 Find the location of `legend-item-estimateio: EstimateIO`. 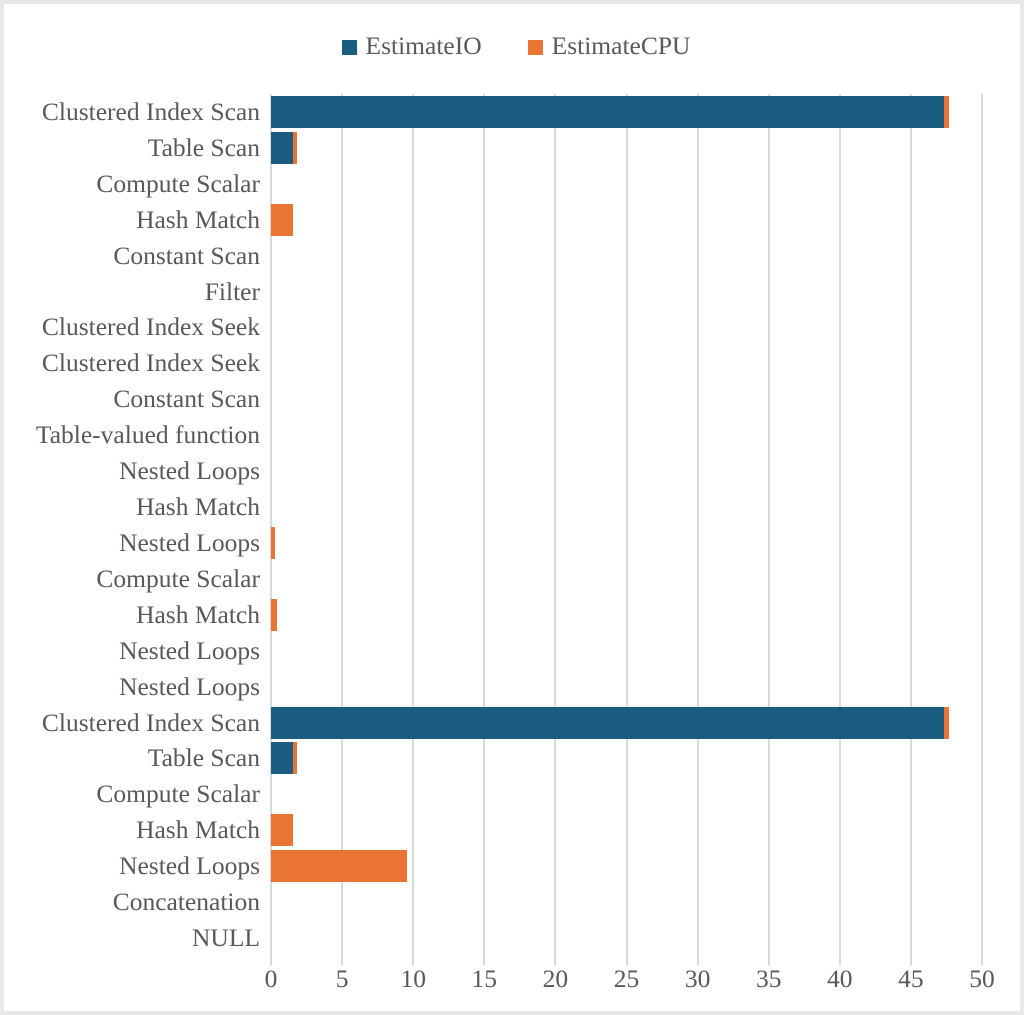

legend-item-estimateio: EstimateIO is located at coordinates (411, 46).